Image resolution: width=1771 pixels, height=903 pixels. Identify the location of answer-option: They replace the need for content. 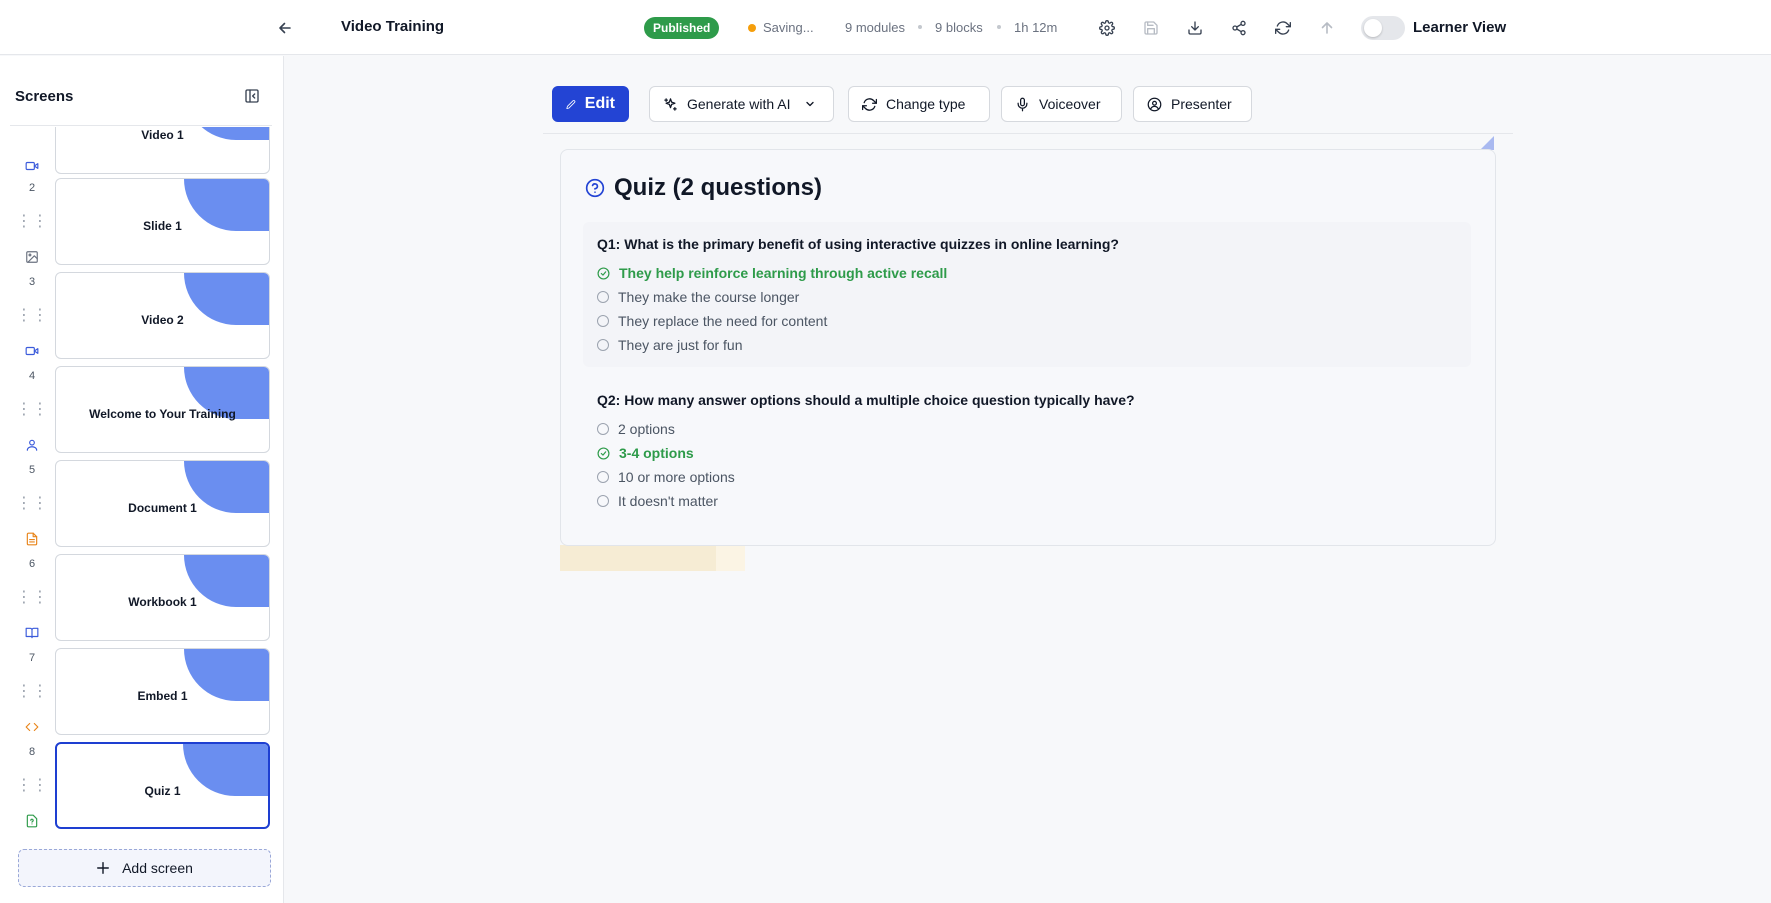
(712, 321).